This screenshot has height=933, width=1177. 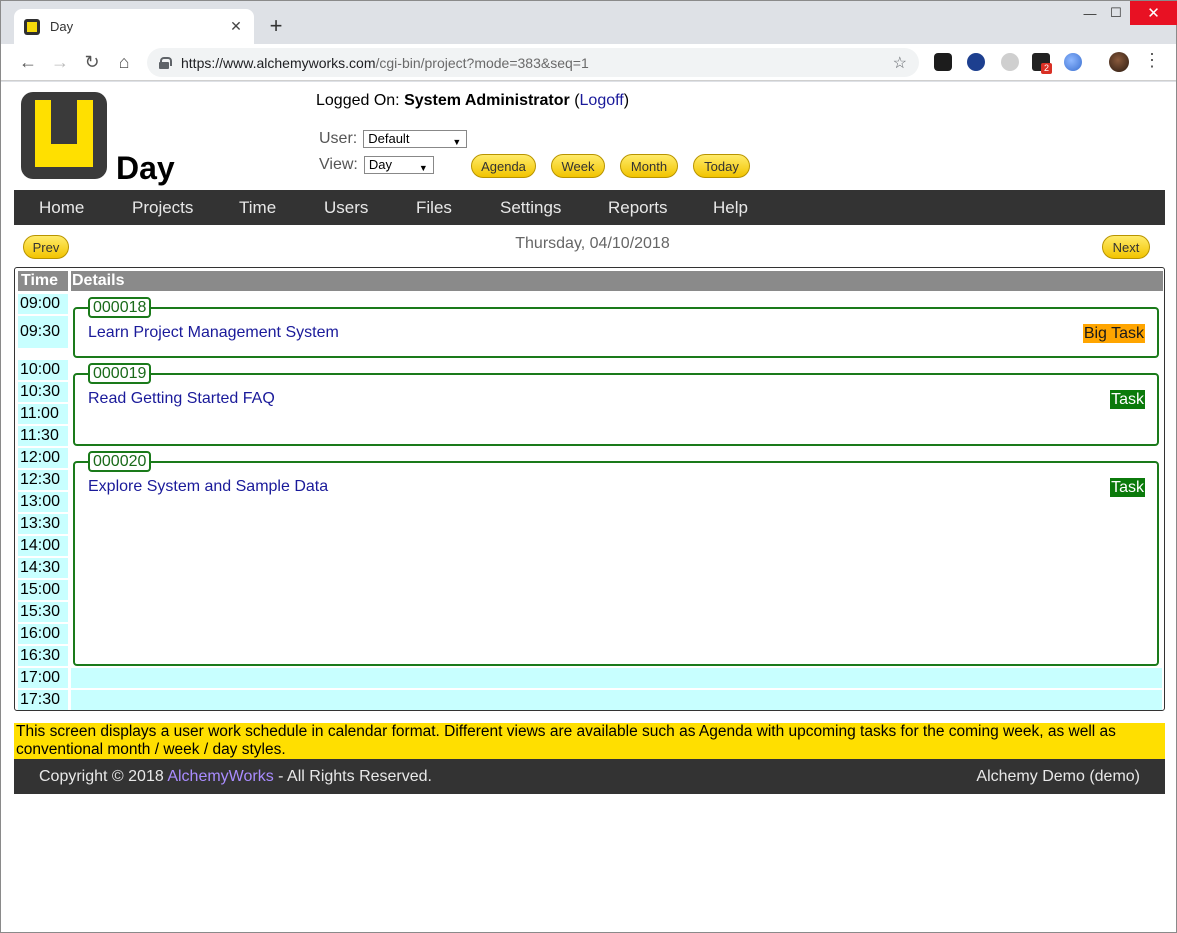 What do you see at coordinates (181, 399) in the screenshot?
I see `event-title: Read Getting Started FAQ` at bounding box center [181, 399].